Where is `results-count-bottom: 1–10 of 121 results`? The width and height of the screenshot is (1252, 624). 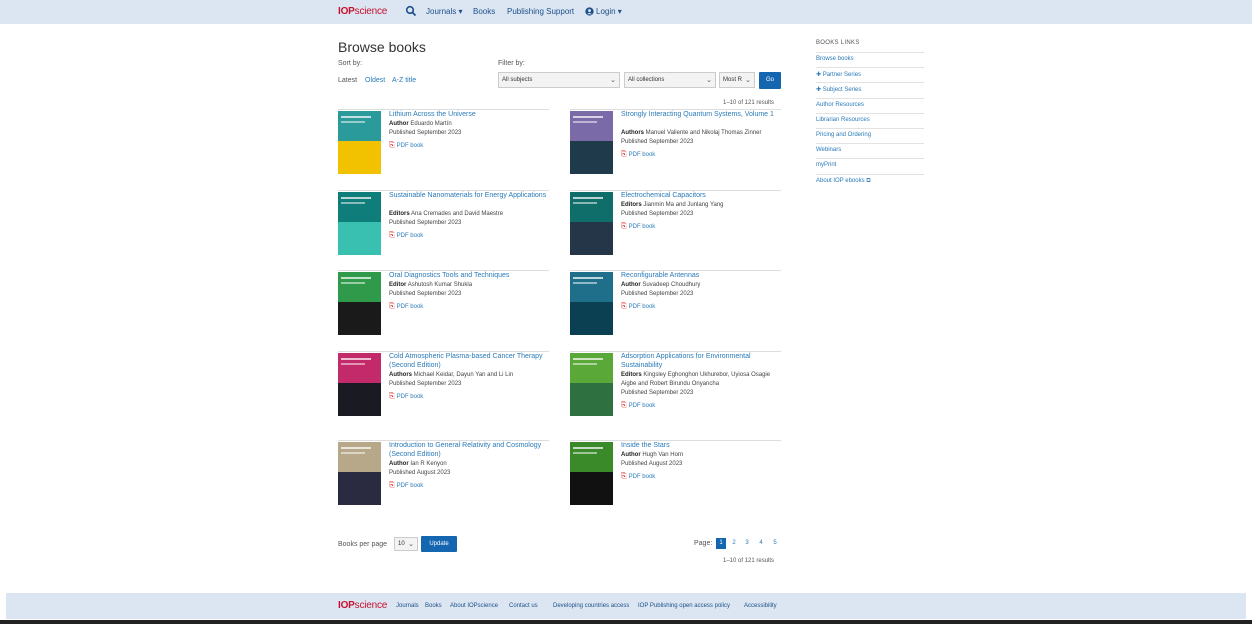
results-count-bottom: 1–10 of 121 results is located at coordinates (749, 561).